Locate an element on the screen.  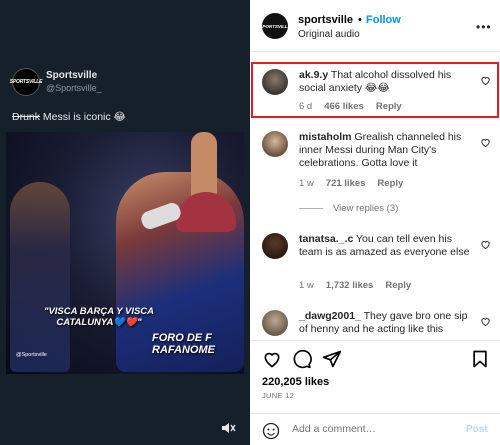
tweet-text: Drunk Messi is iconic 😂 is located at coordinates (69, 117).